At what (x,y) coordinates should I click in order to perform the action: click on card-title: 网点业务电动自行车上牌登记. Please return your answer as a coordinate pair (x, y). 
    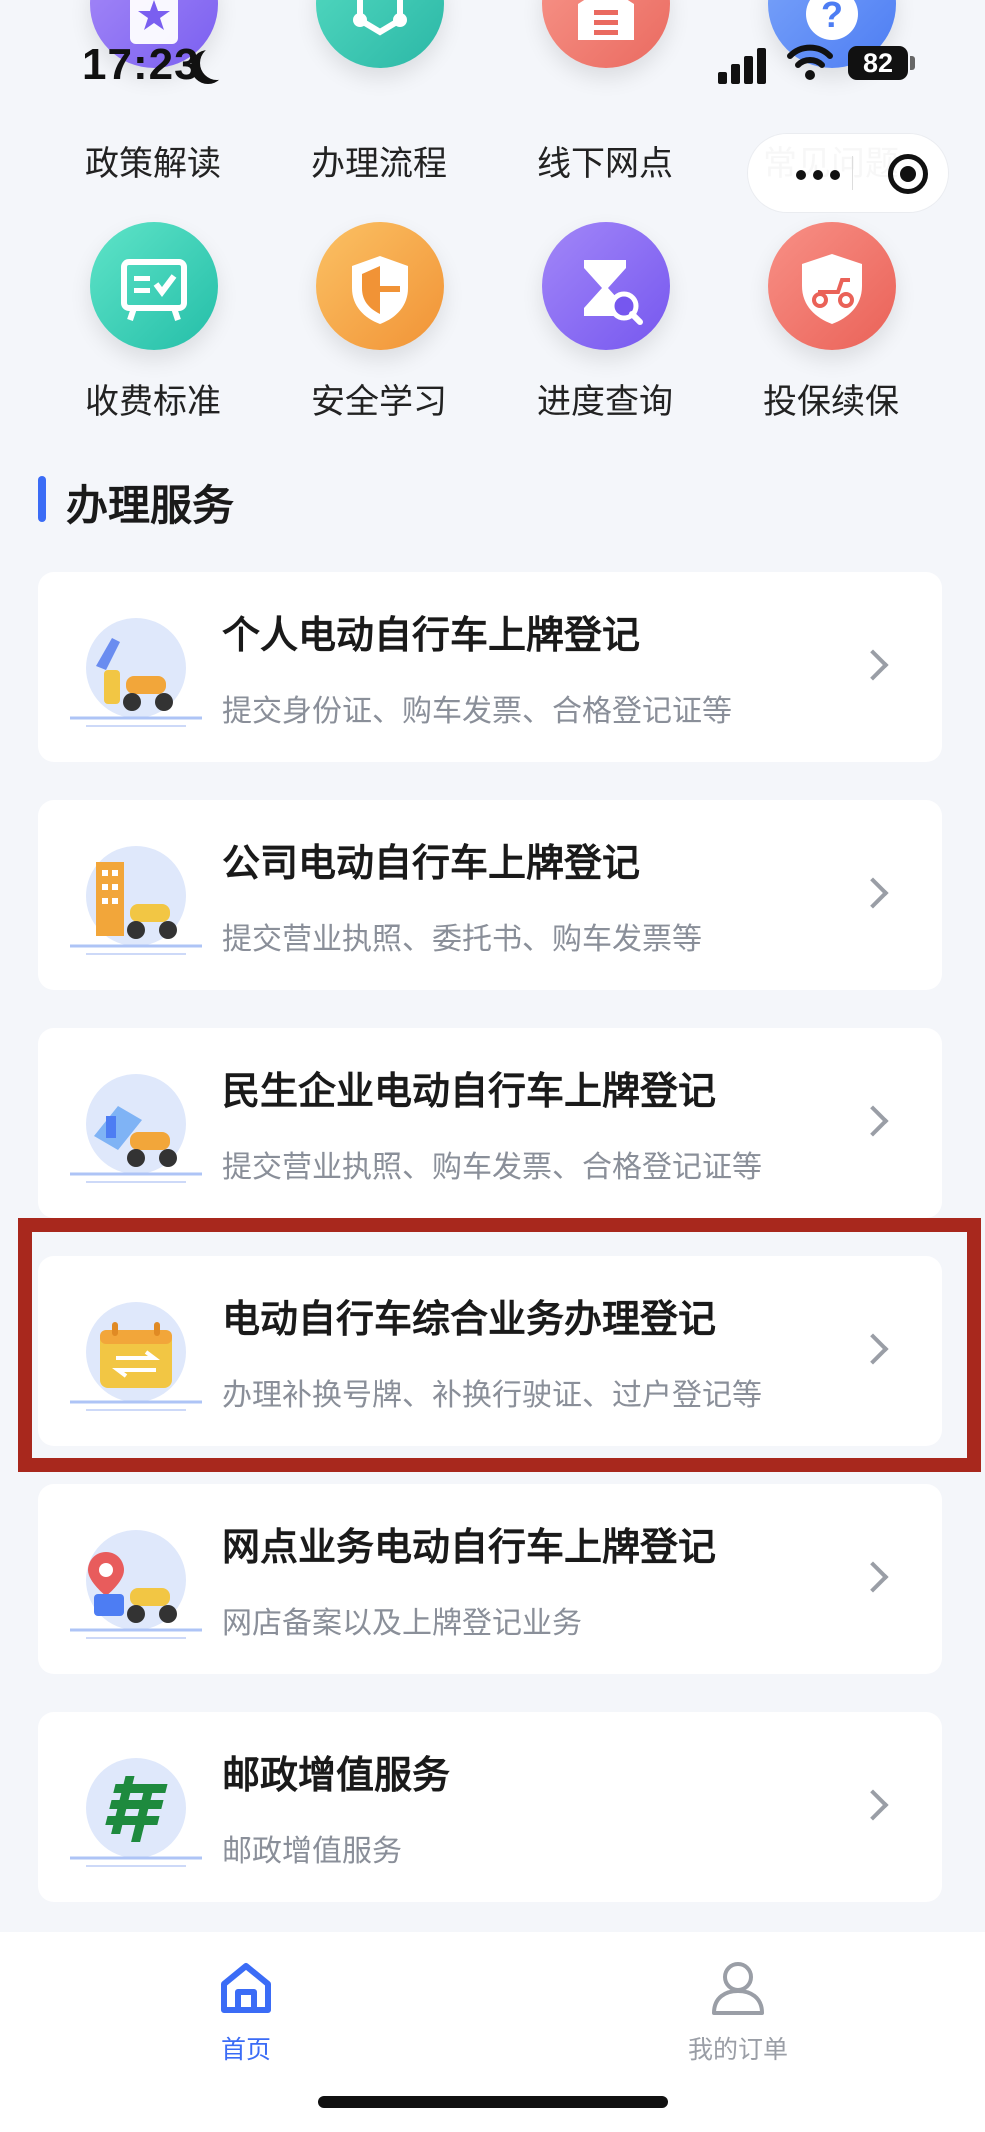
    Looking at the image, I should click on (469, 1547).